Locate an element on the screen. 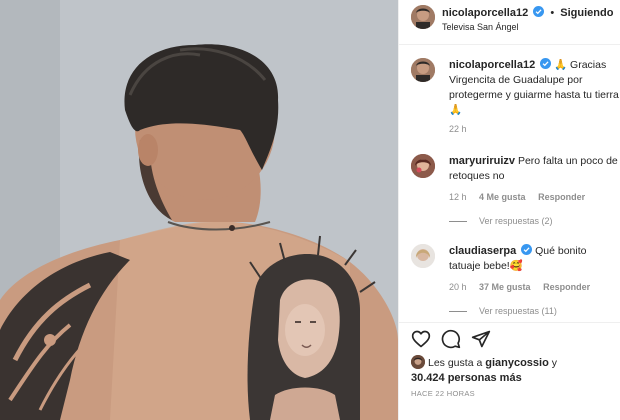 The width and height of the screenshot is (620, 420). view-replies: Ver respuestas (11) is located at coordinates (503, 311).